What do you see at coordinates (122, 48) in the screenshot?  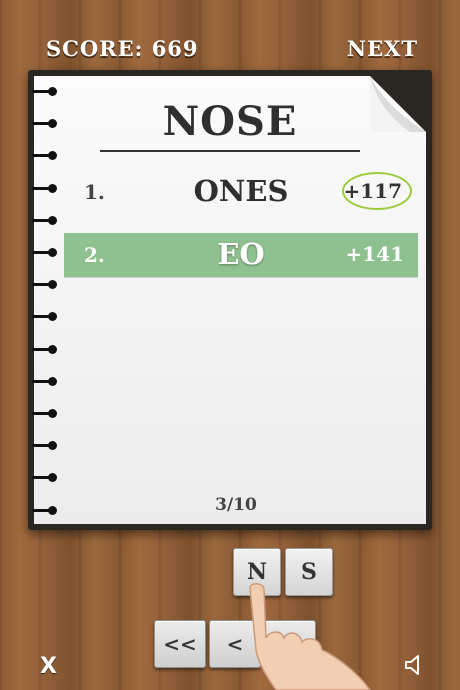 I see `score-label: SCORE: 669` at bounding box center [122, 48].